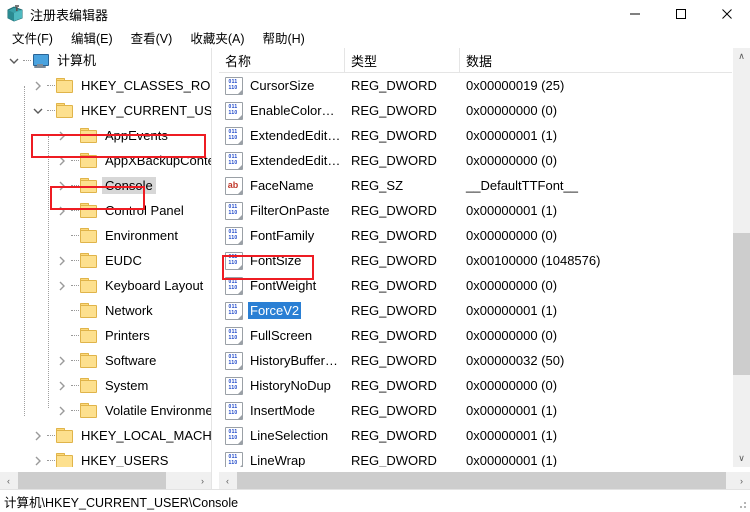 This screenshot has height=512, width=750. What do you see at coordinates (402, 60) in the screenshot?
I see `column-header-type: 类型` at bounding box center [402, 60].